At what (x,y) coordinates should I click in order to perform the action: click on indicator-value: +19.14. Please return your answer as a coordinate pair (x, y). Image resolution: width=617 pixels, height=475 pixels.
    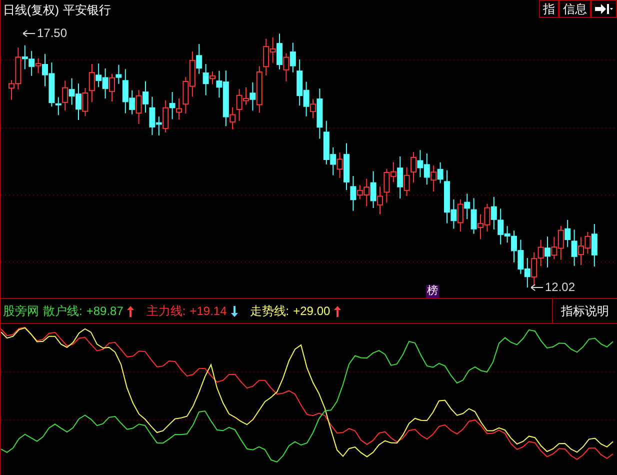
    Looking at the image, I should click on (208, 311).